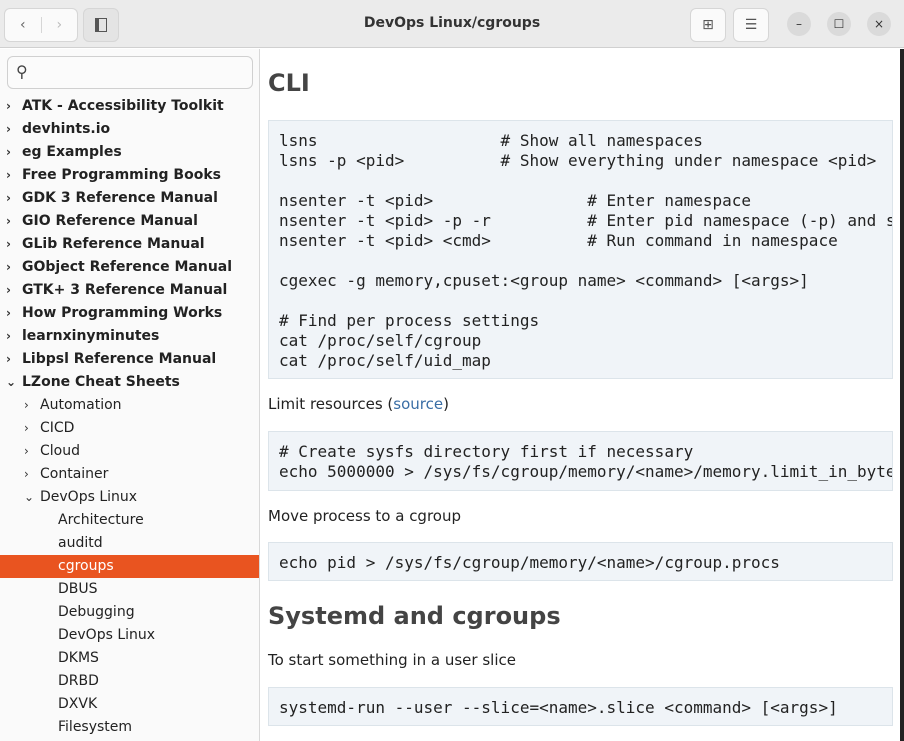 This screenshot has height=741, width=904. What do you see at coordinates (129, 405) in the screenshot?
I see `tree-item: › Automation` at bounding box center [129, 405].